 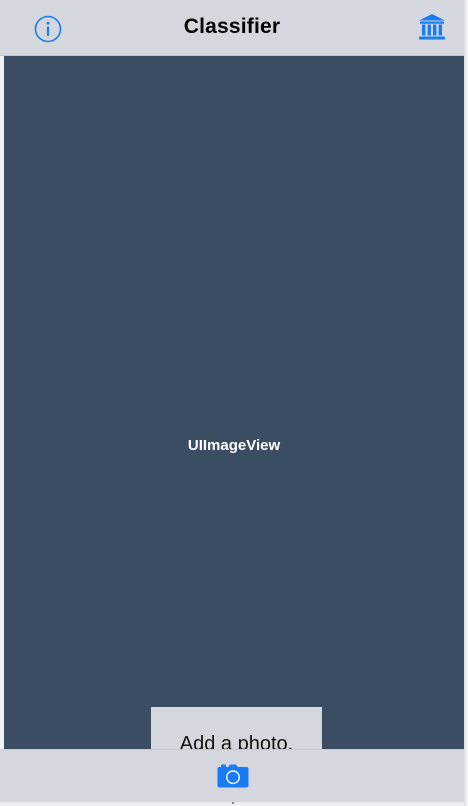 I want to click on navigation-bar: Classifier, so click(x=232, y=28).